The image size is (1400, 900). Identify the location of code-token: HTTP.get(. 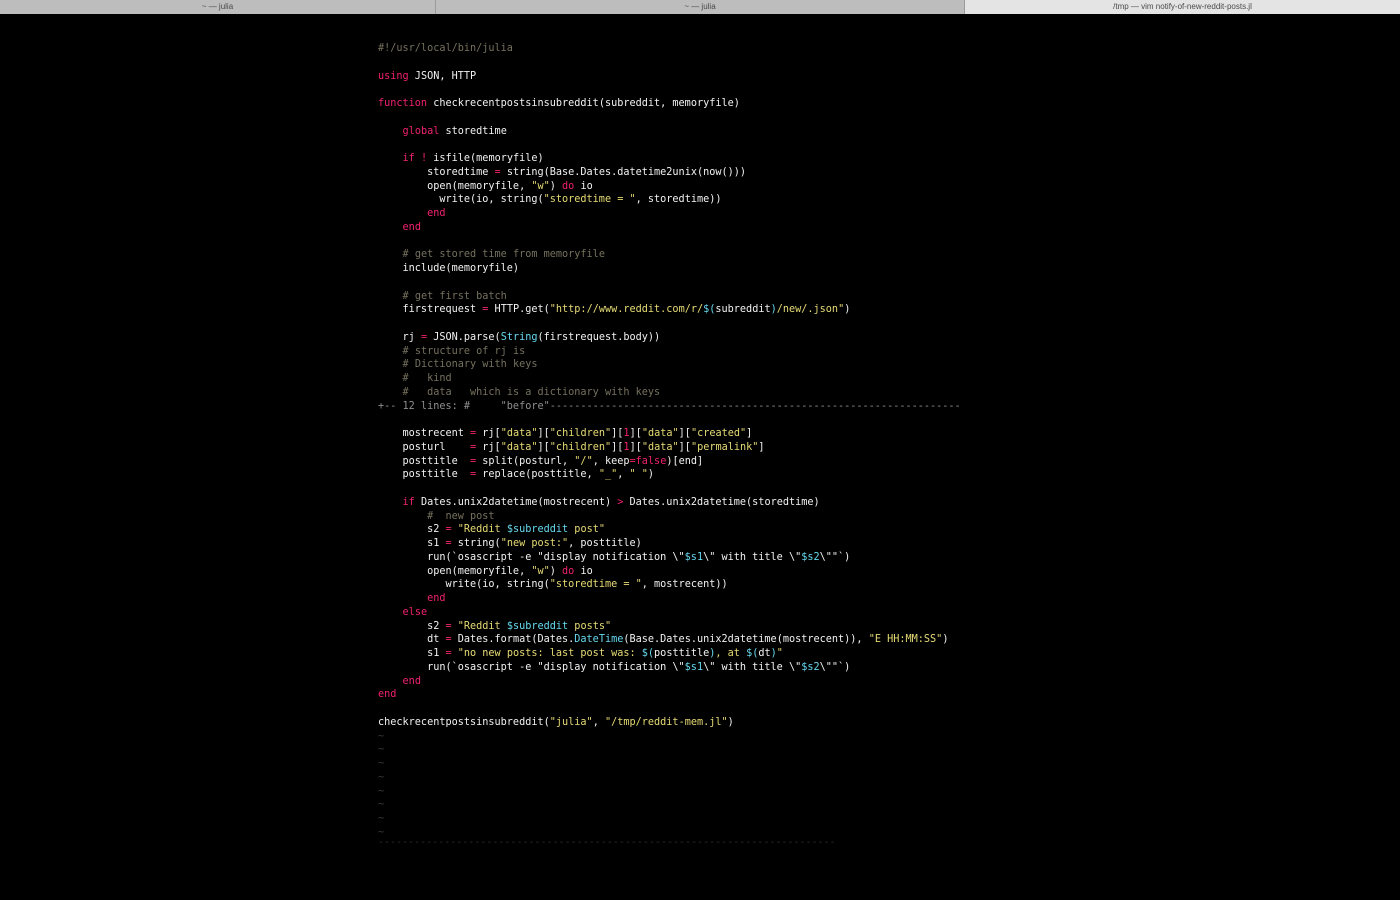
(519, 310).